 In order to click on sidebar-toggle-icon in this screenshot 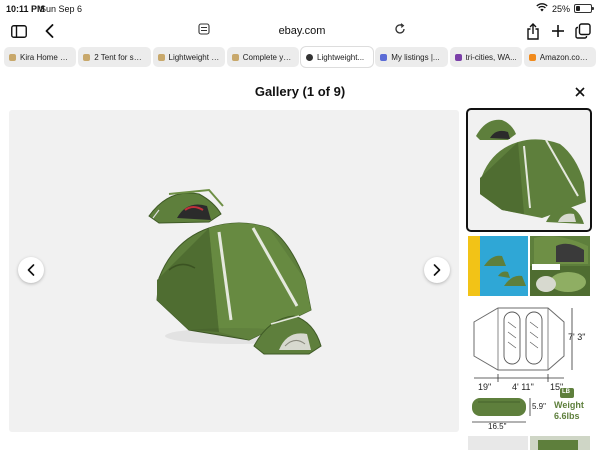, I will do `click(19, 31)`.